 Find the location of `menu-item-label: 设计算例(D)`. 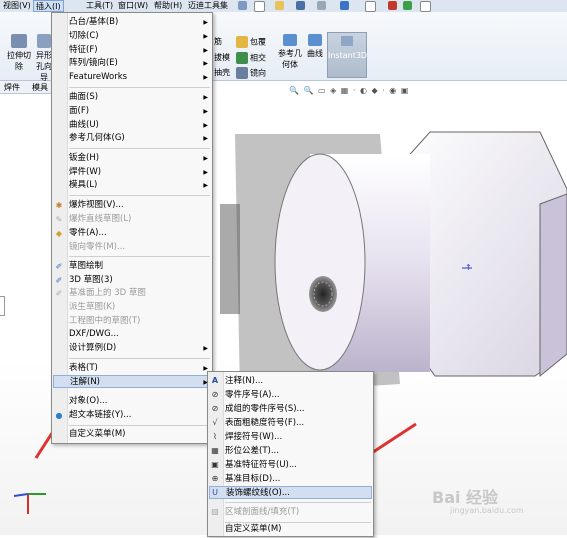

menu-item-label: 设计算例(D) is located at coordinates (93, 348).